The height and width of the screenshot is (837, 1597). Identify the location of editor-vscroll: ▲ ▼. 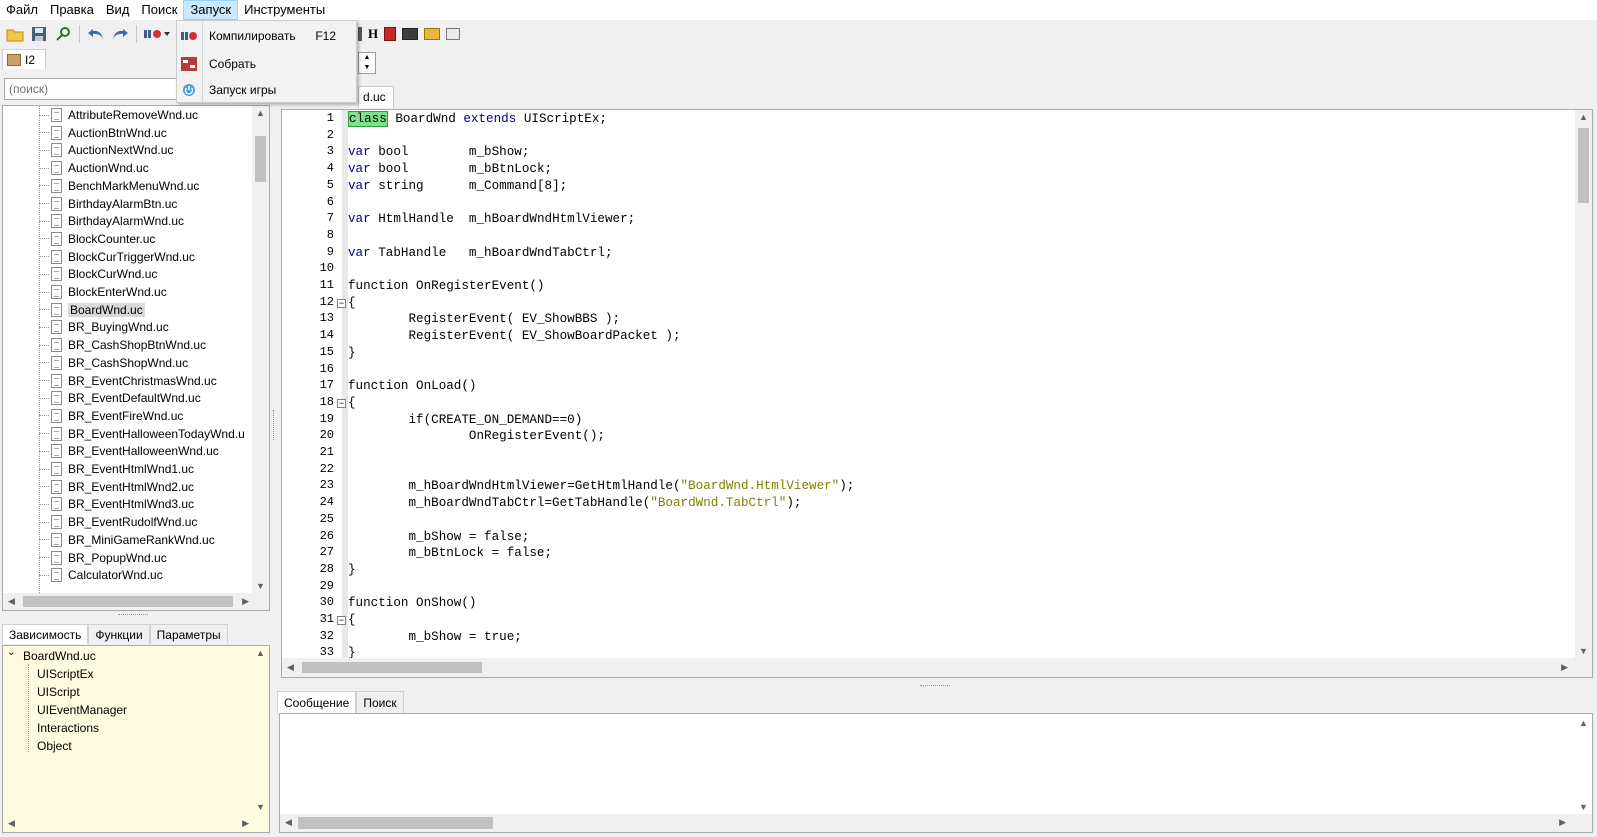
(1583, 384).